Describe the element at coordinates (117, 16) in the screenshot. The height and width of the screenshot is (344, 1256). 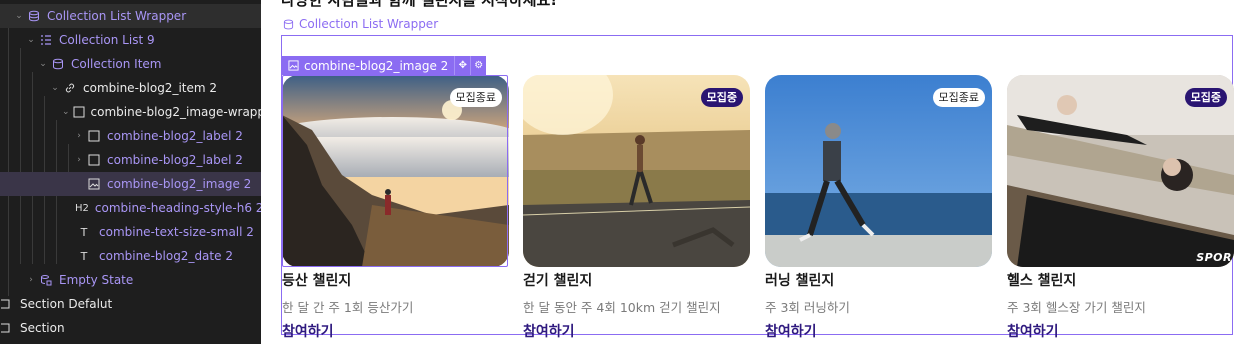
I see `nav-item-label: Collection List Wrapper` at that location.